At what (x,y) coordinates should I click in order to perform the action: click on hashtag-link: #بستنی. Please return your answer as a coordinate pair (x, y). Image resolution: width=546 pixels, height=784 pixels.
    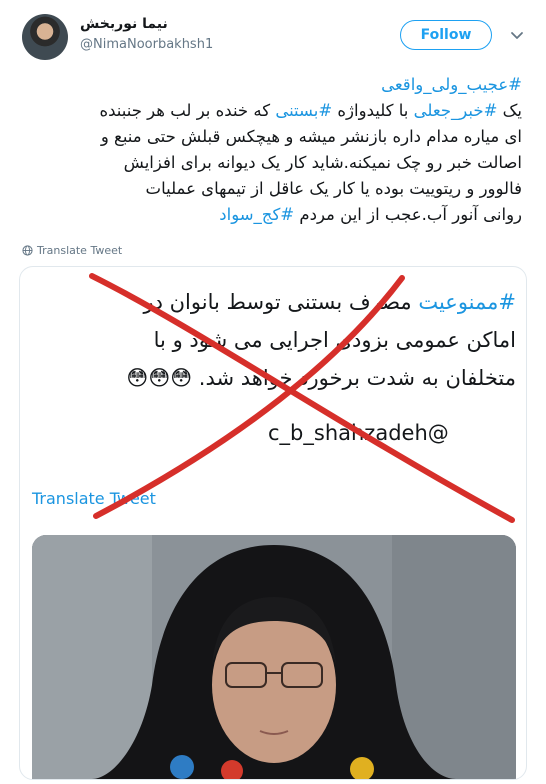
    Looking at the image, I should click on (303, 110).